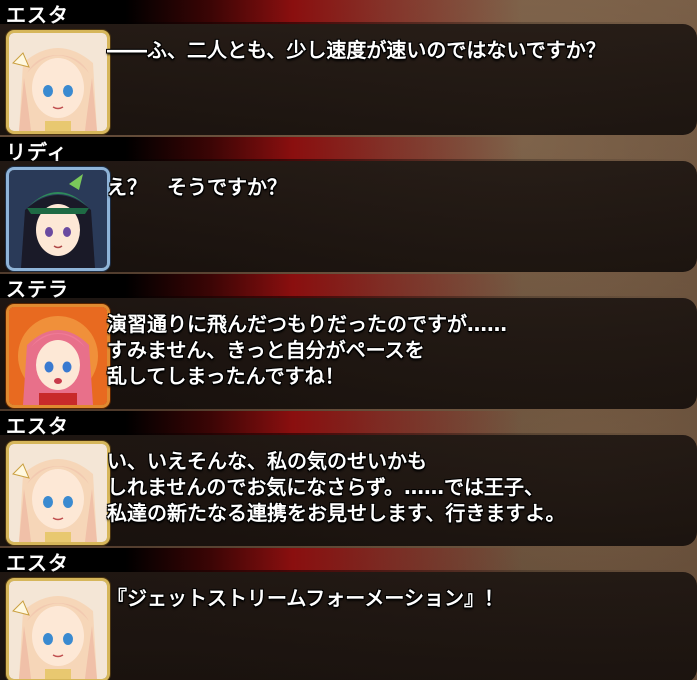 The image size is (697, 680). What do you see at coordinates (226, 376) in the screenshot?
I see `dialogue-line: 乱してしまったんですね！` at bounding box center [226, 376].